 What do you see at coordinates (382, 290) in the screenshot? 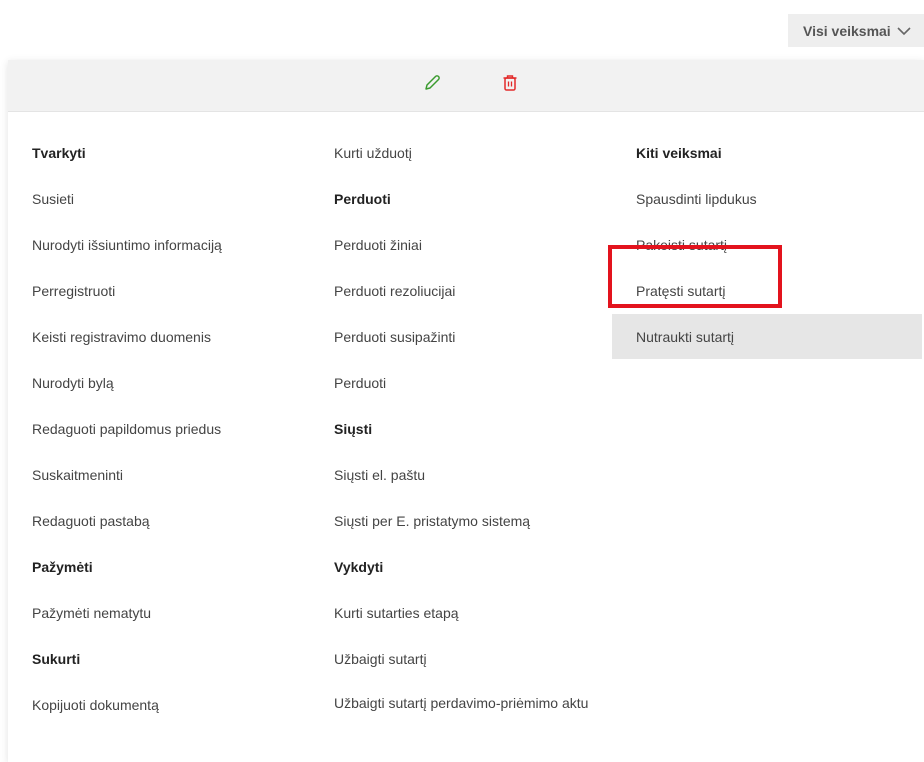
I see `menu-item: Perduoti rezoliucijai` at bounding box center [382, 290].